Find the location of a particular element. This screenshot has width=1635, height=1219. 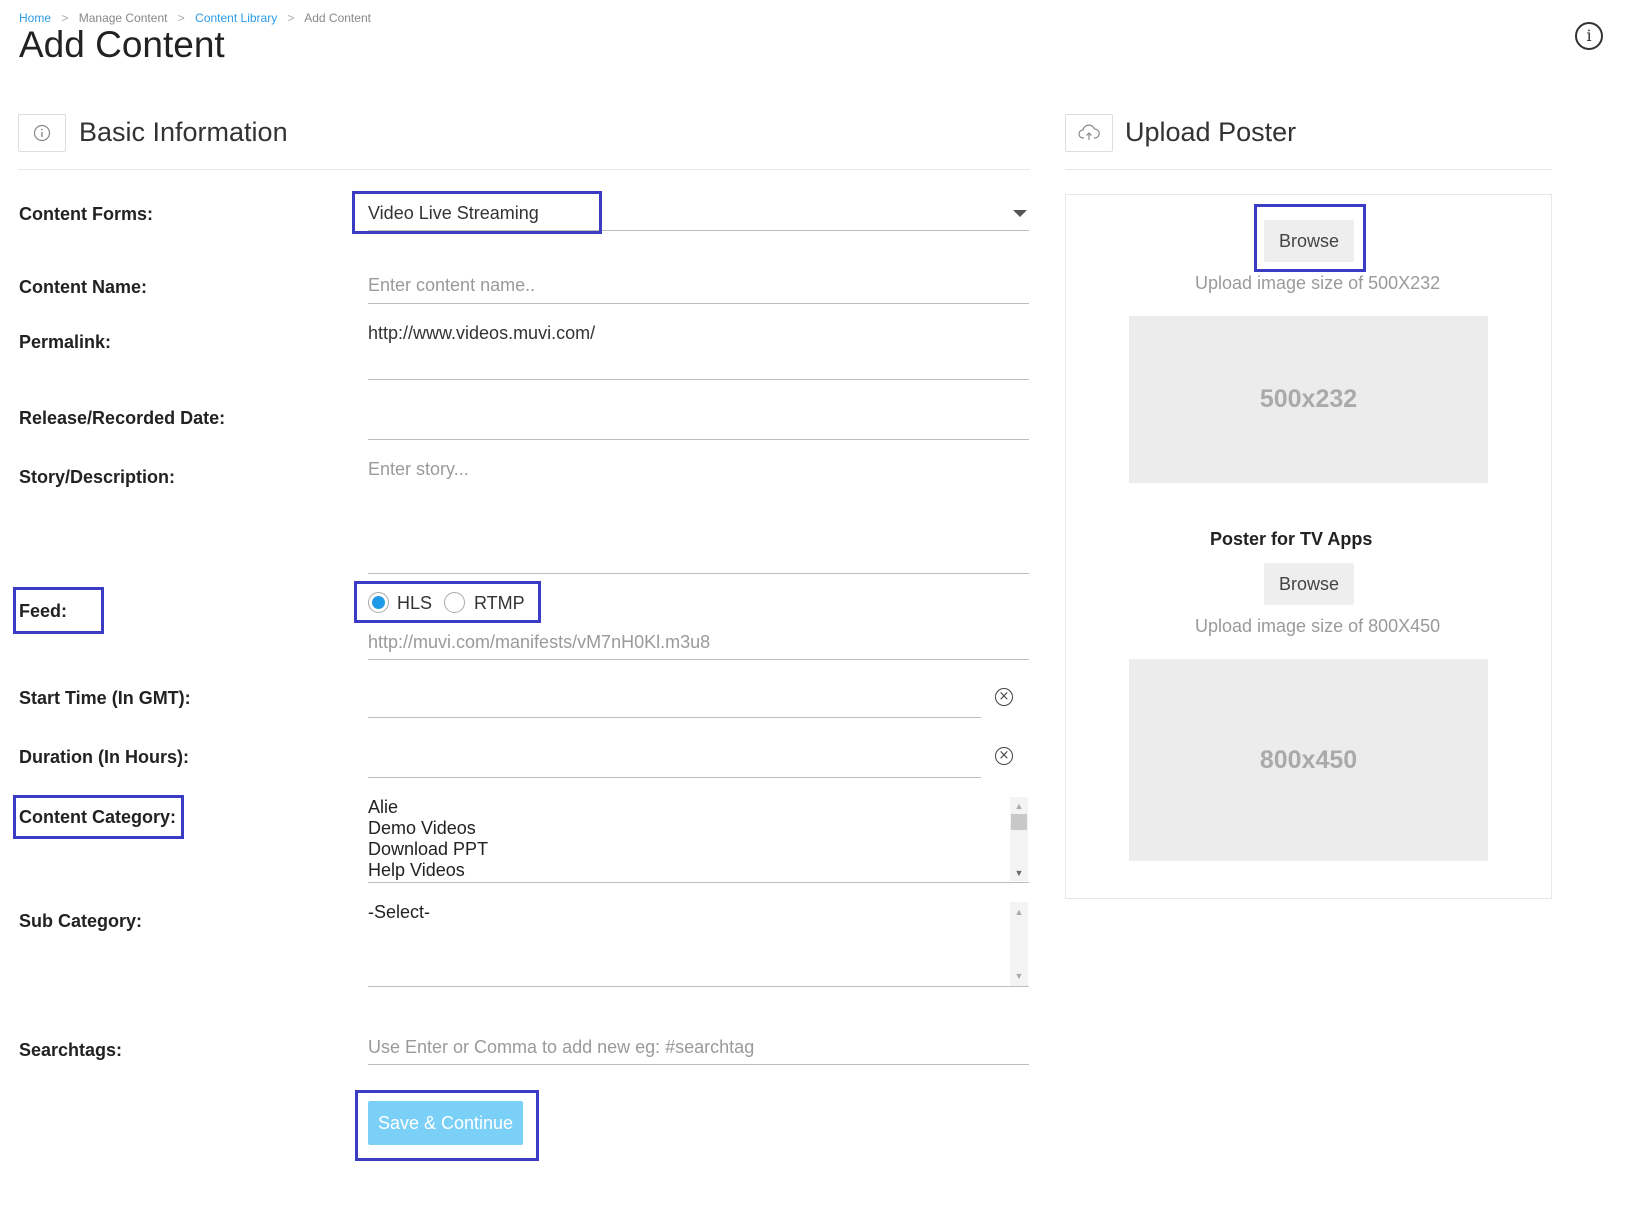

feed-url-underline is located at coordinates (698, 659).